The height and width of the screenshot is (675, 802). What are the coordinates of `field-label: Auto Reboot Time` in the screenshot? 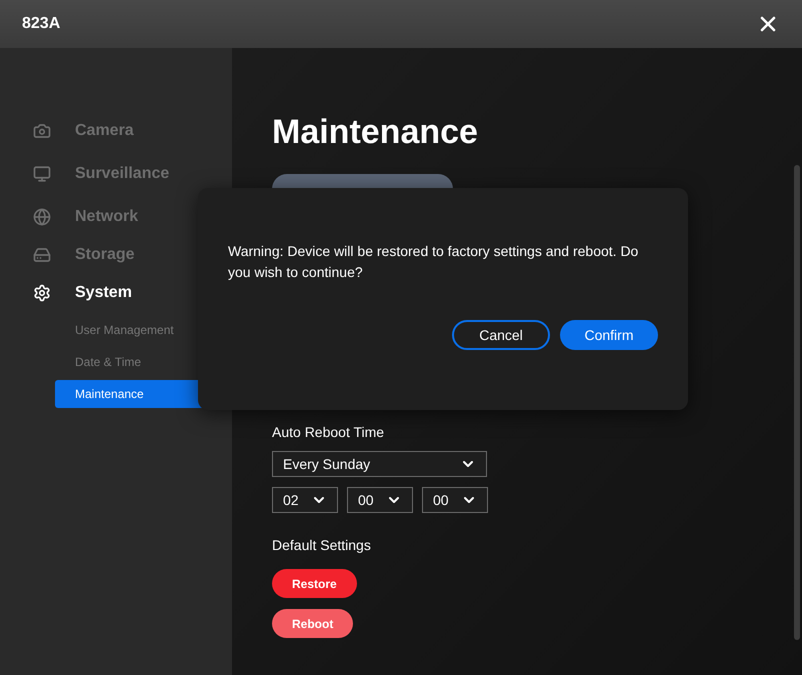 It's located at (329, 432).